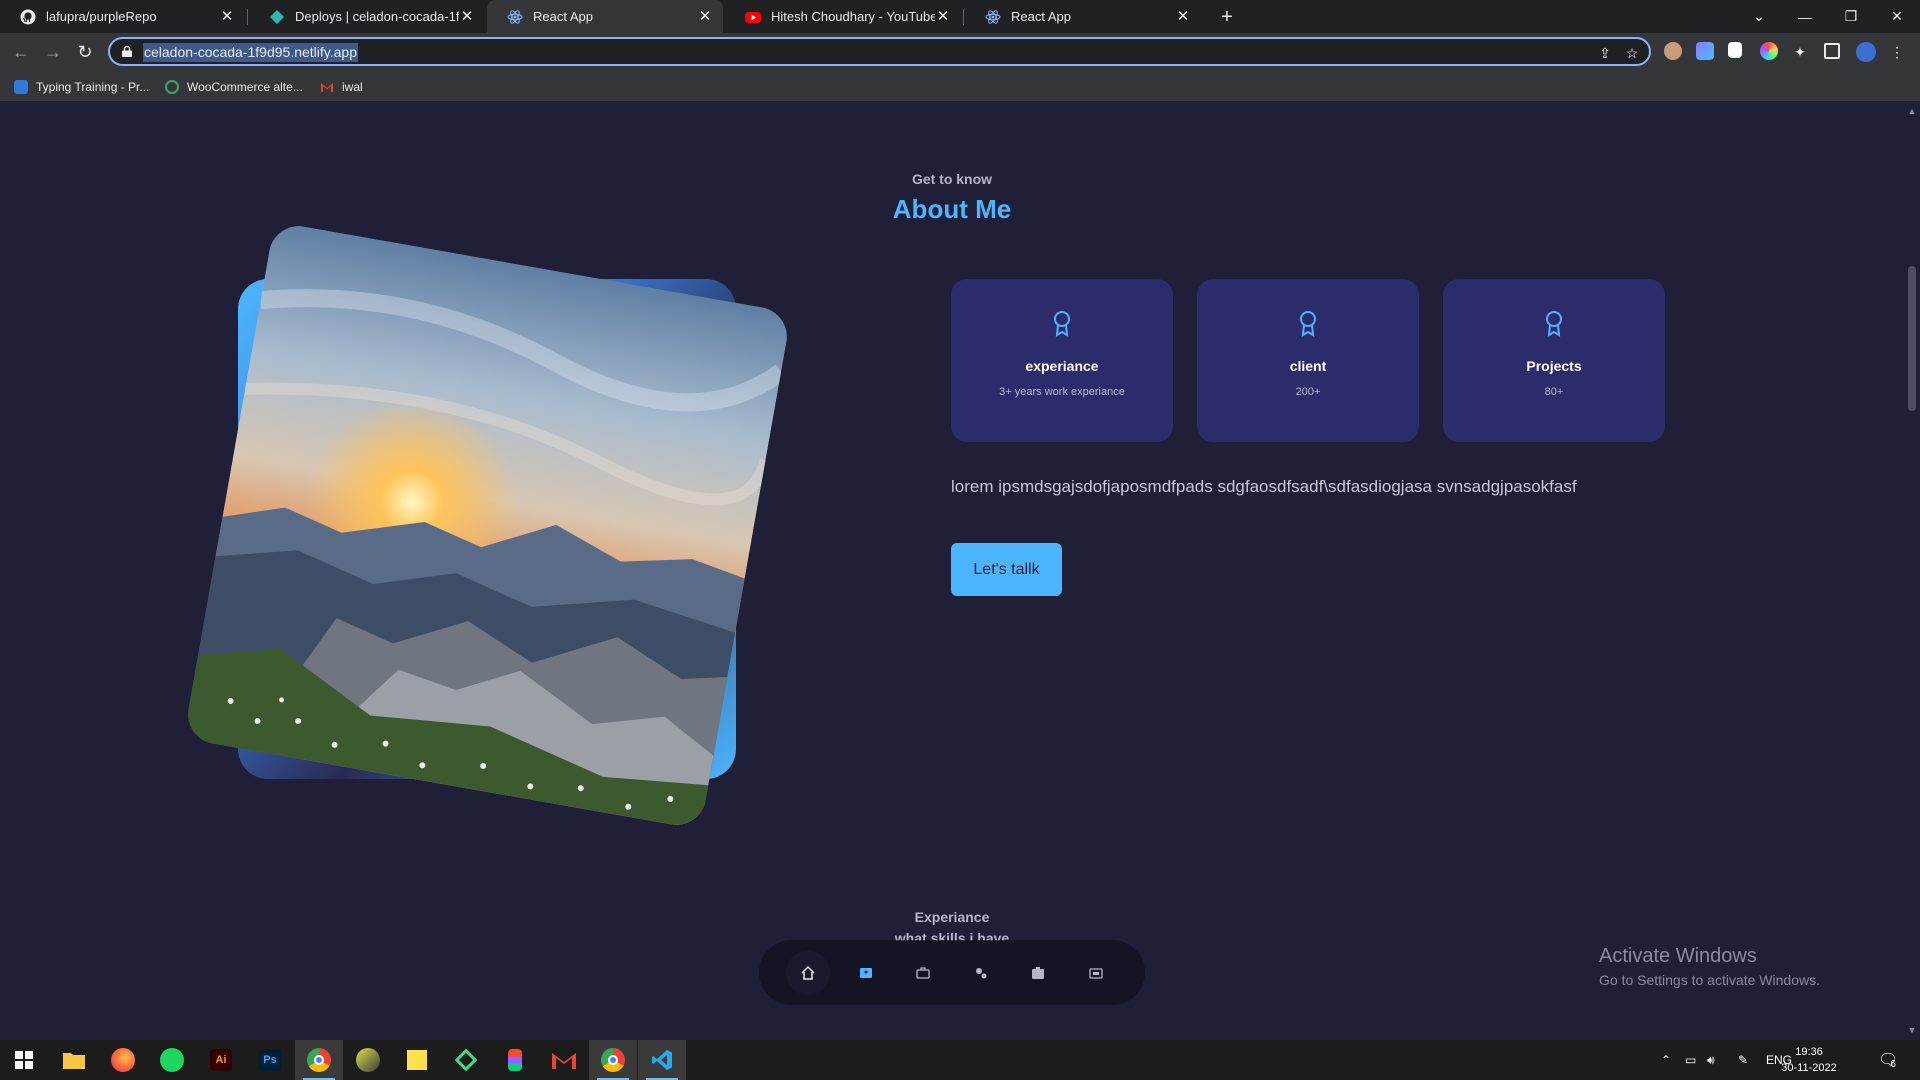  I want to click on package-icon, so click(1038, 973).